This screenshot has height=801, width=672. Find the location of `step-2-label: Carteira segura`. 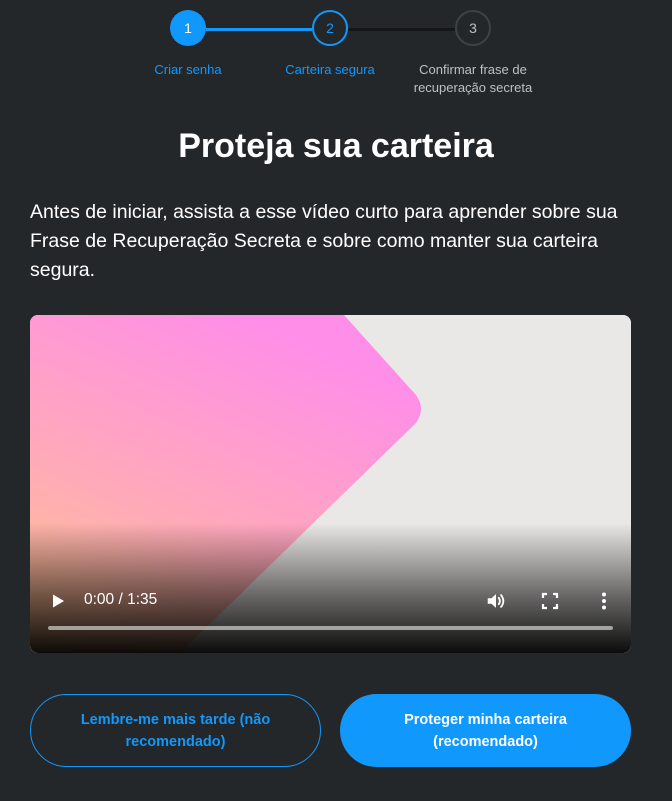

step-2-label: Carteira segura is located at coordinates (330, 69).